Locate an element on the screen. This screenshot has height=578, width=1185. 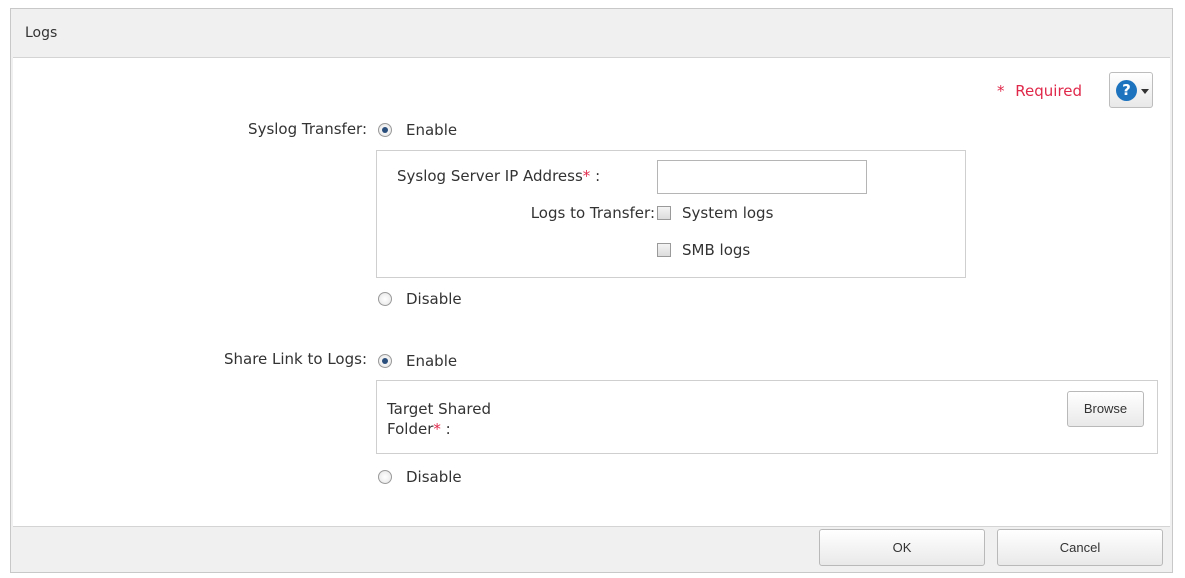
syslog-server-ip-input is located at coordinates (762, 177).